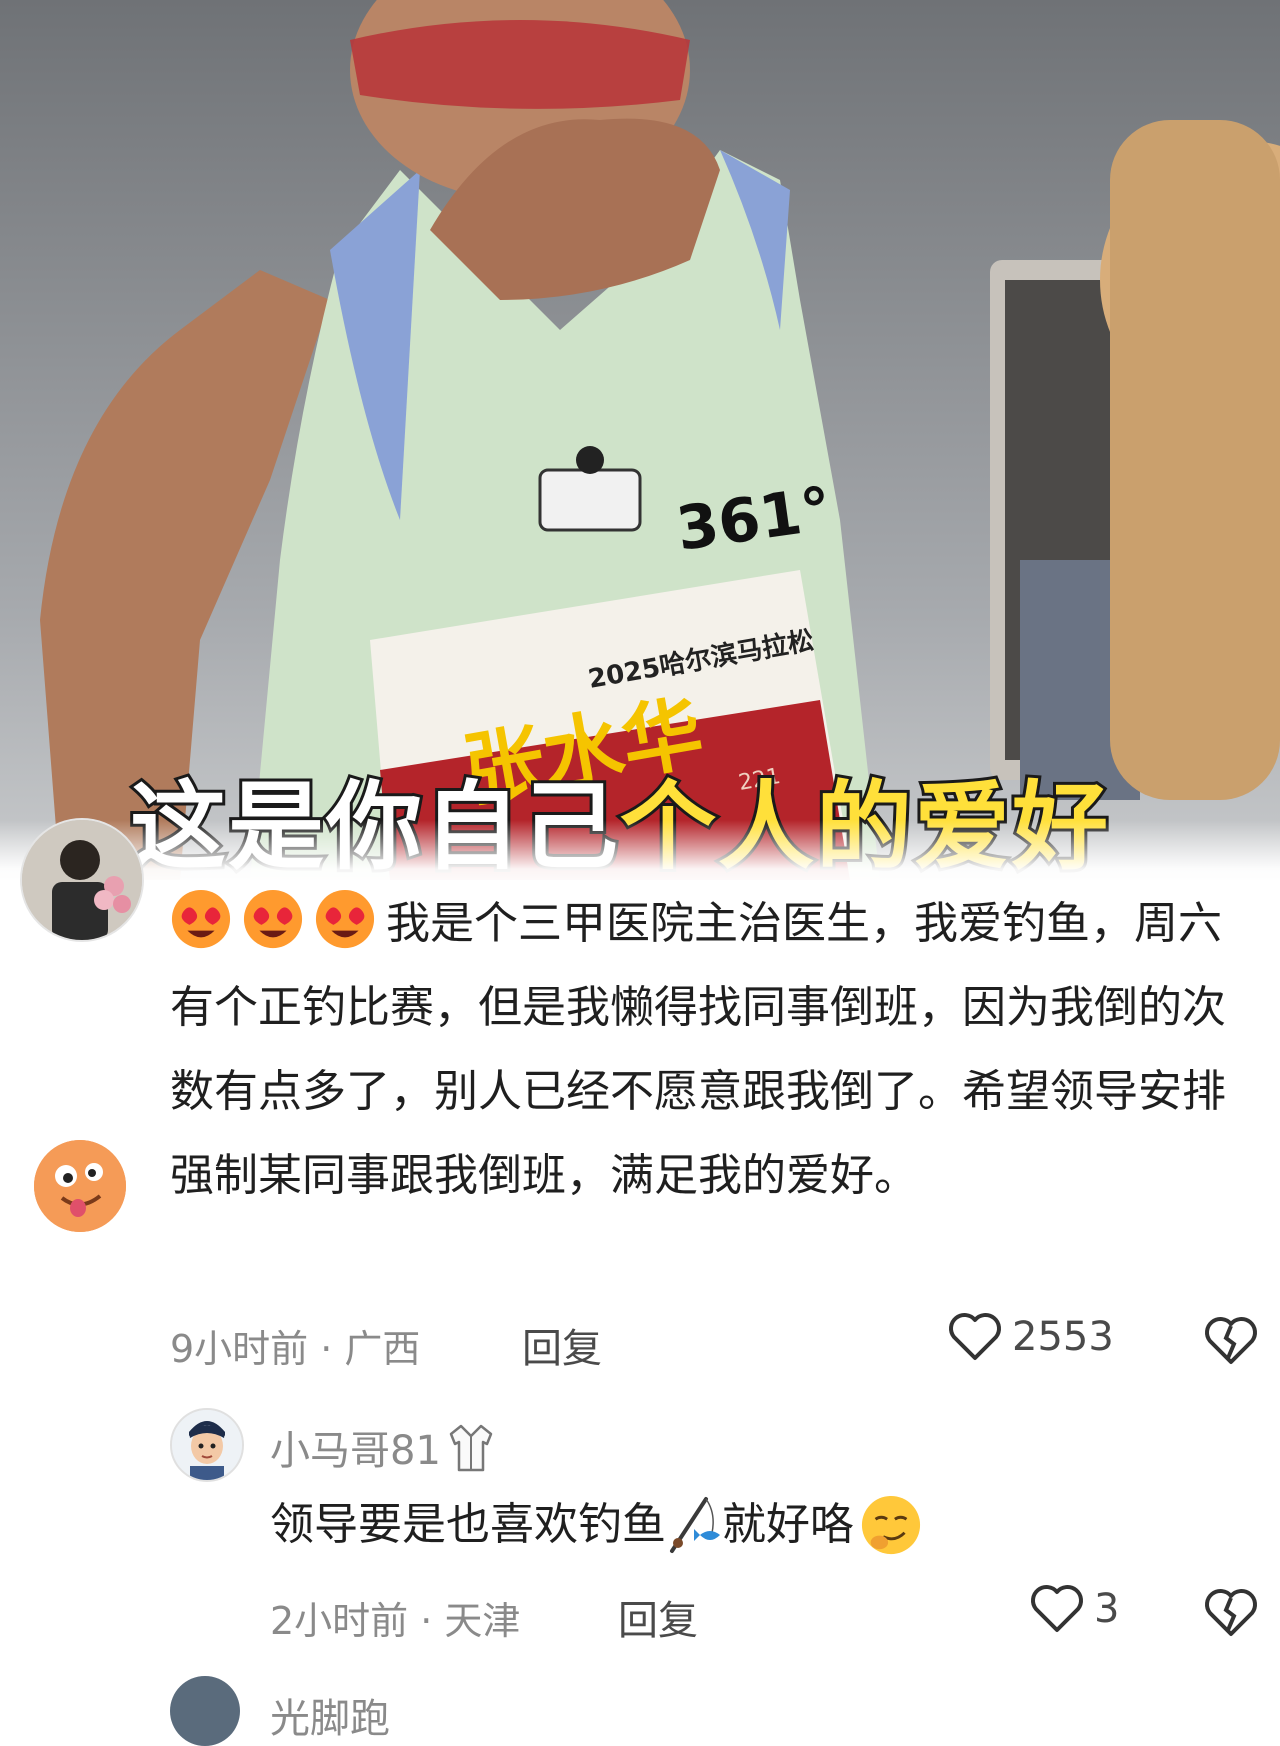  What do you see at coordinates (520, 64) in the screenshot?
I see `sunglasses` at bounding box center [520, 64].